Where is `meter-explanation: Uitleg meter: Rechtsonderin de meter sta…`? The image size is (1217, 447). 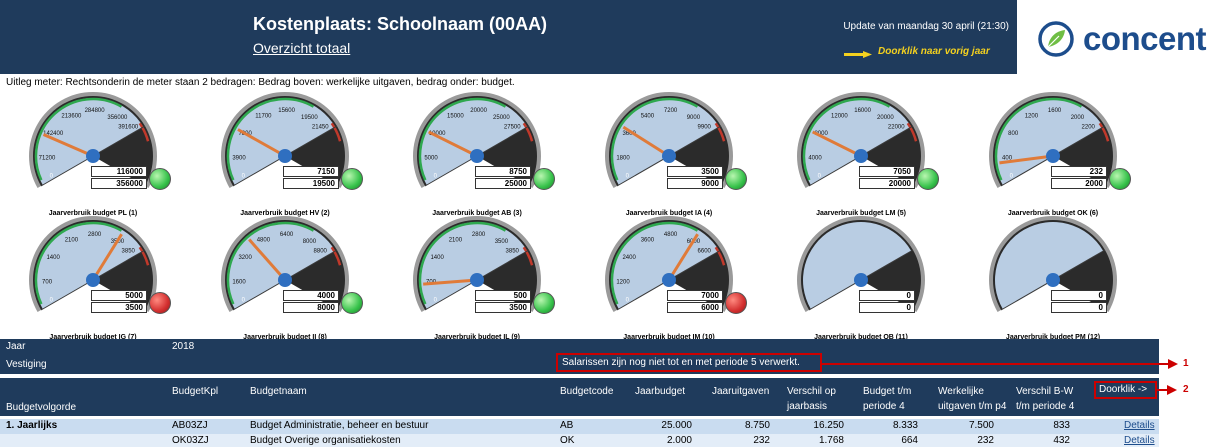
meter-explanation: Uitleg meter: Rechtsonderin de meter sta… is located at coordinates (260, 82).